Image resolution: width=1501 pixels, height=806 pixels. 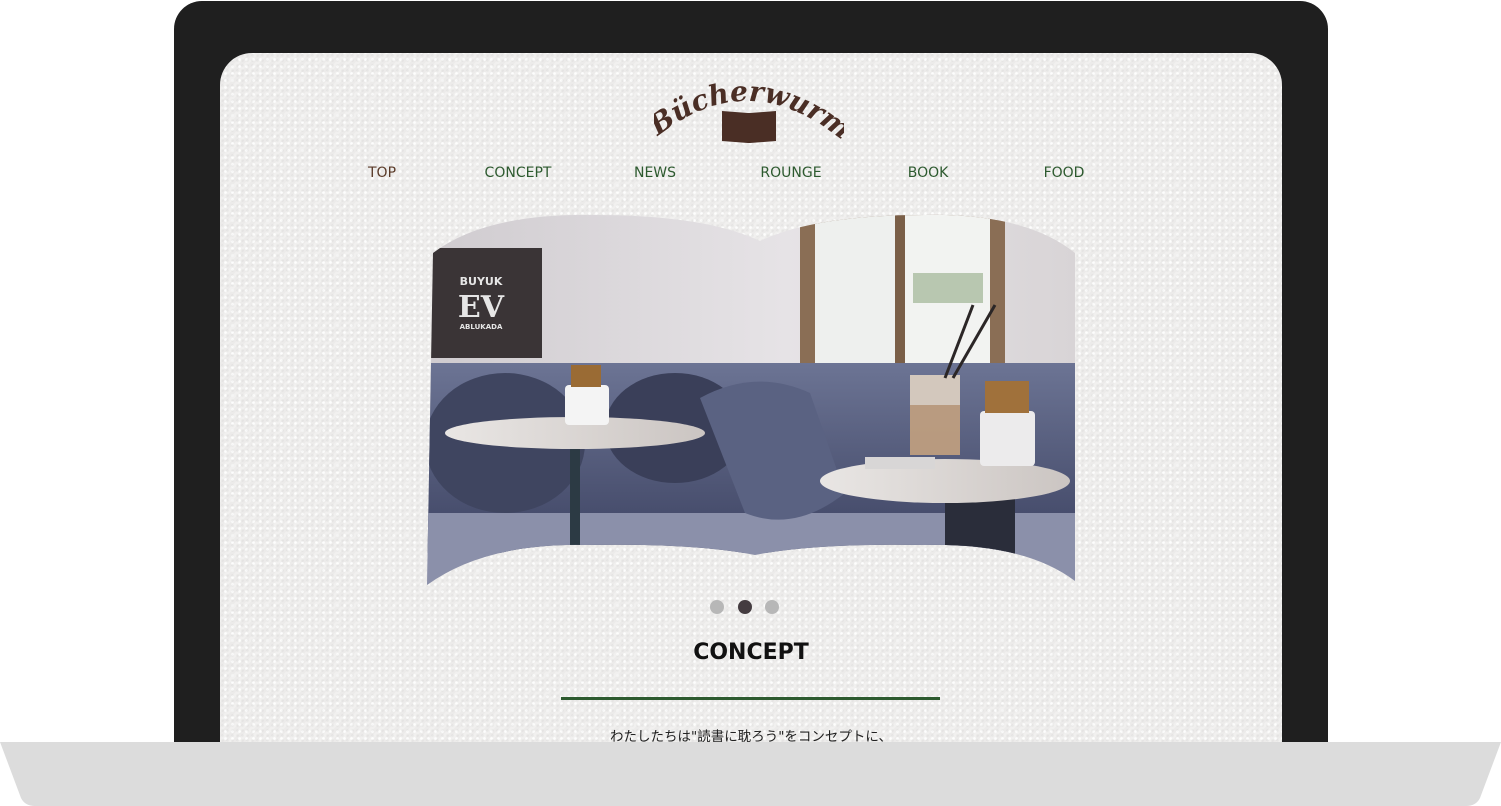 I want to click on nav-concept: CONCEPT, so click(x=518, y=173).